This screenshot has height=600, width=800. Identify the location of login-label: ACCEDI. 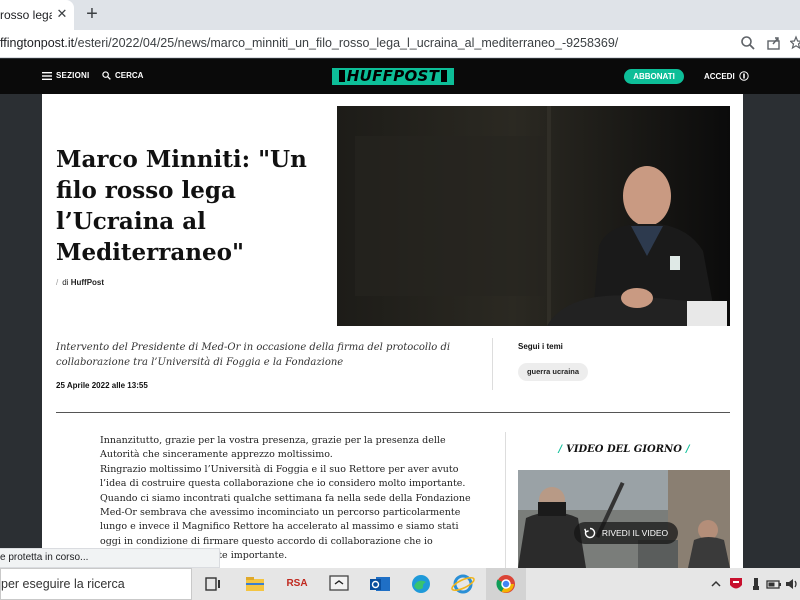
(719, 76).